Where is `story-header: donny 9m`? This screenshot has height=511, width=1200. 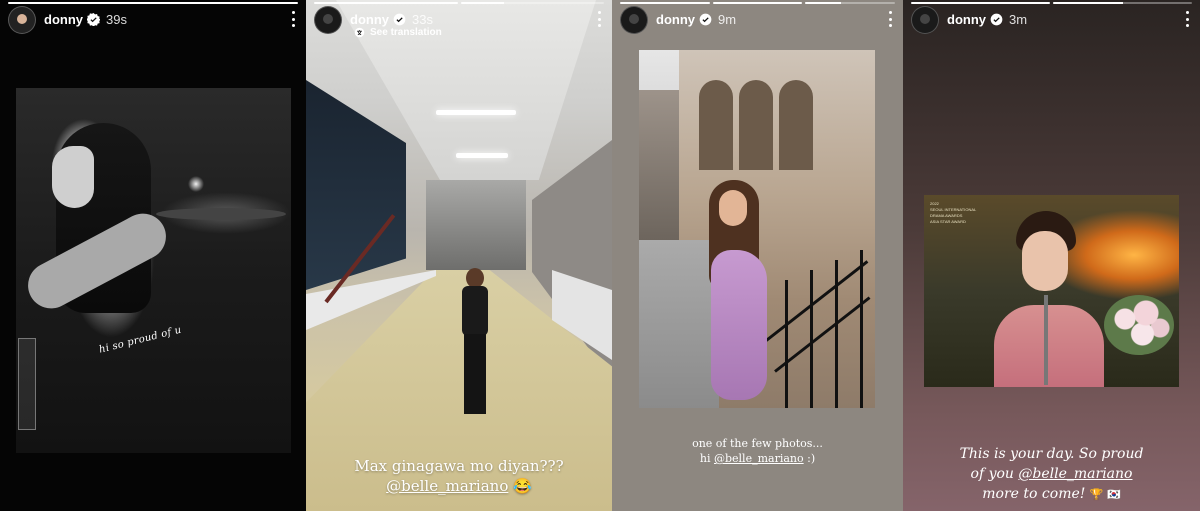
story-header: donny 9m is located at coordinates (758, 20).